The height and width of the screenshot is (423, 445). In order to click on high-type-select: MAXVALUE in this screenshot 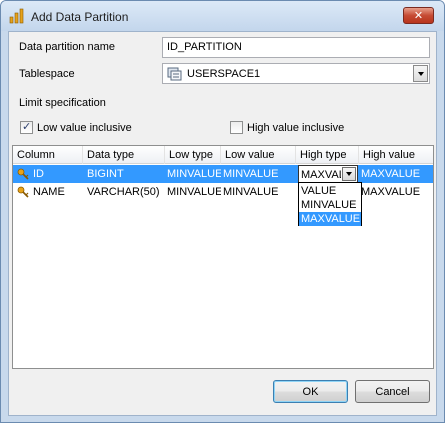, I will do `click(328, 174)`.